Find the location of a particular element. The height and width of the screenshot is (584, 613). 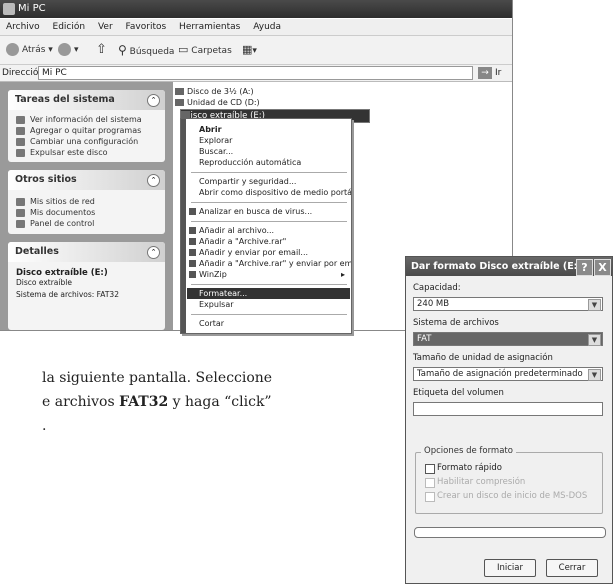

address-bar: Dirección Mi PC → Ir is located at coordinates (256, 73).